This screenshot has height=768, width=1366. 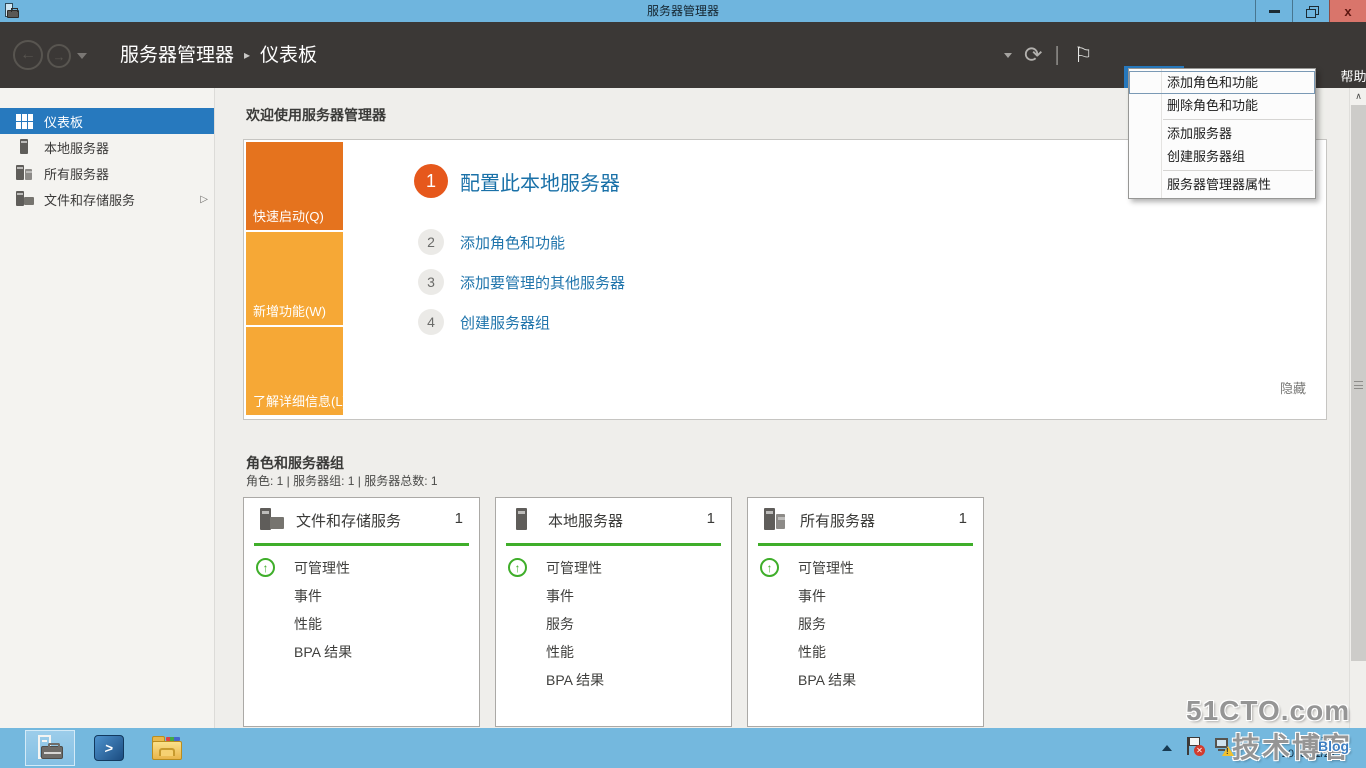 What do you see at coordinates (25, 121) in the screenshot?
I see `dashboard-icon` at bounding box center [25, 121].